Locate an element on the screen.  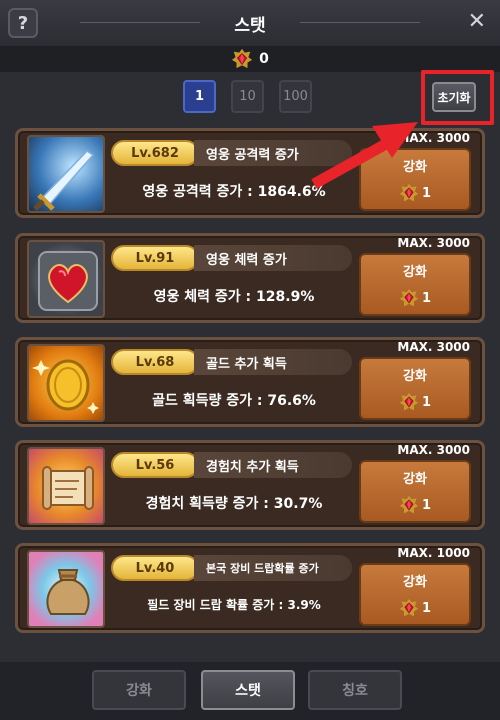
stat-level: Lv.682 is located at coordinates (155, 153).